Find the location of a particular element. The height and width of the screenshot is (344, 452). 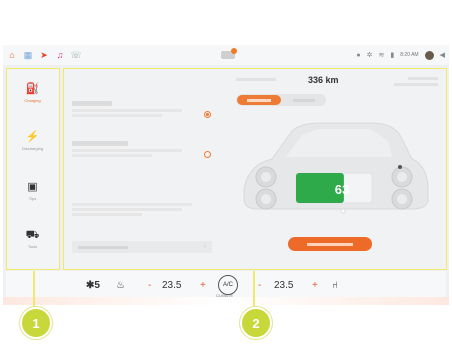

callout-2: 2 is located at coordinates (256, 323).